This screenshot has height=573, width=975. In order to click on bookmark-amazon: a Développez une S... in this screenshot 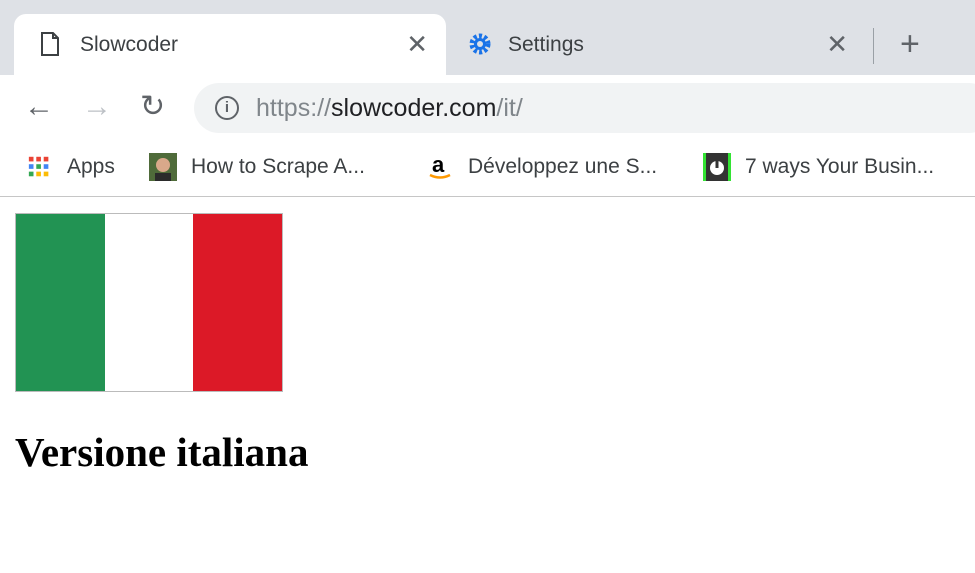, I will do `click(541, 167)`.